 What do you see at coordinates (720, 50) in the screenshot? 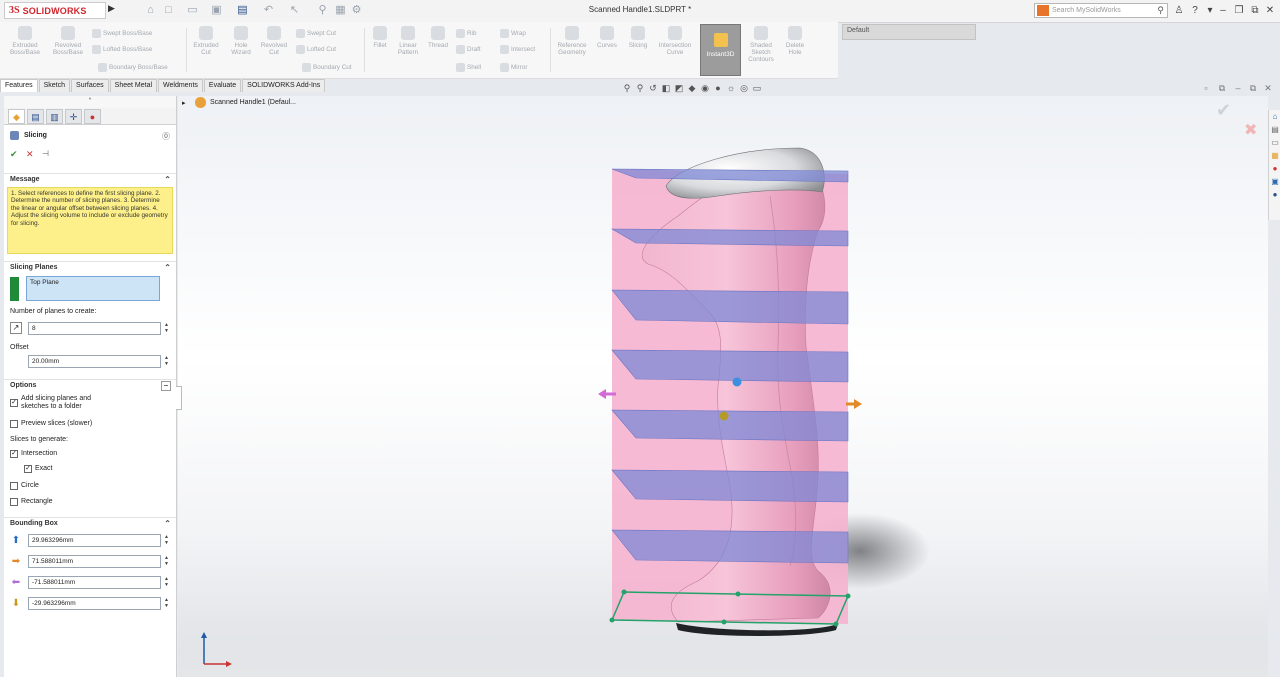
I see `instant3d-button: Instant3D` at bounding box center [720, 50].